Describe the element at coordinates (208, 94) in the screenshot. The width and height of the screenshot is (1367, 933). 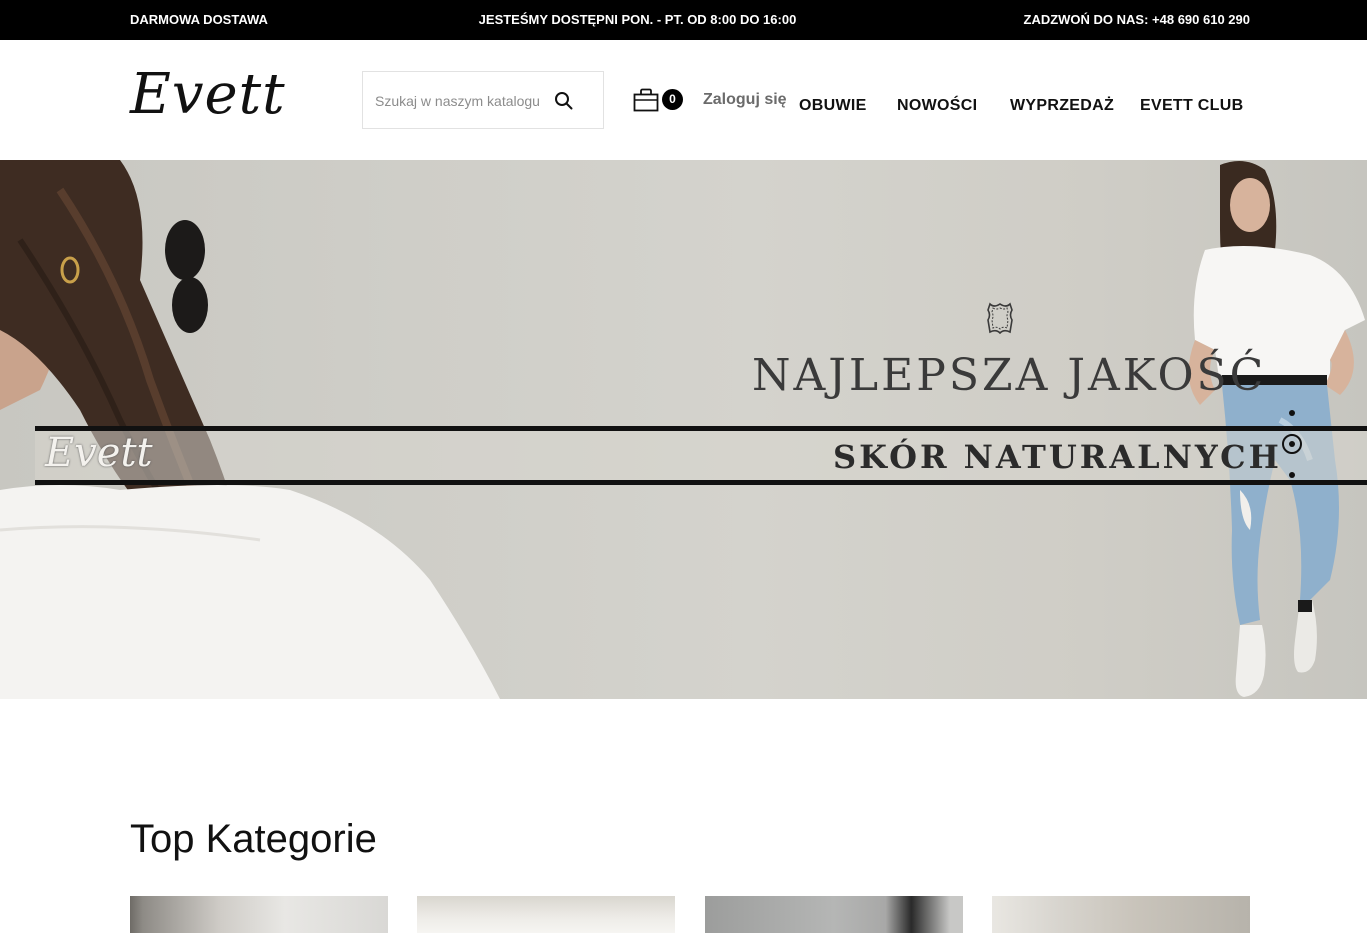
I see `site-logo: Evett` at that location.